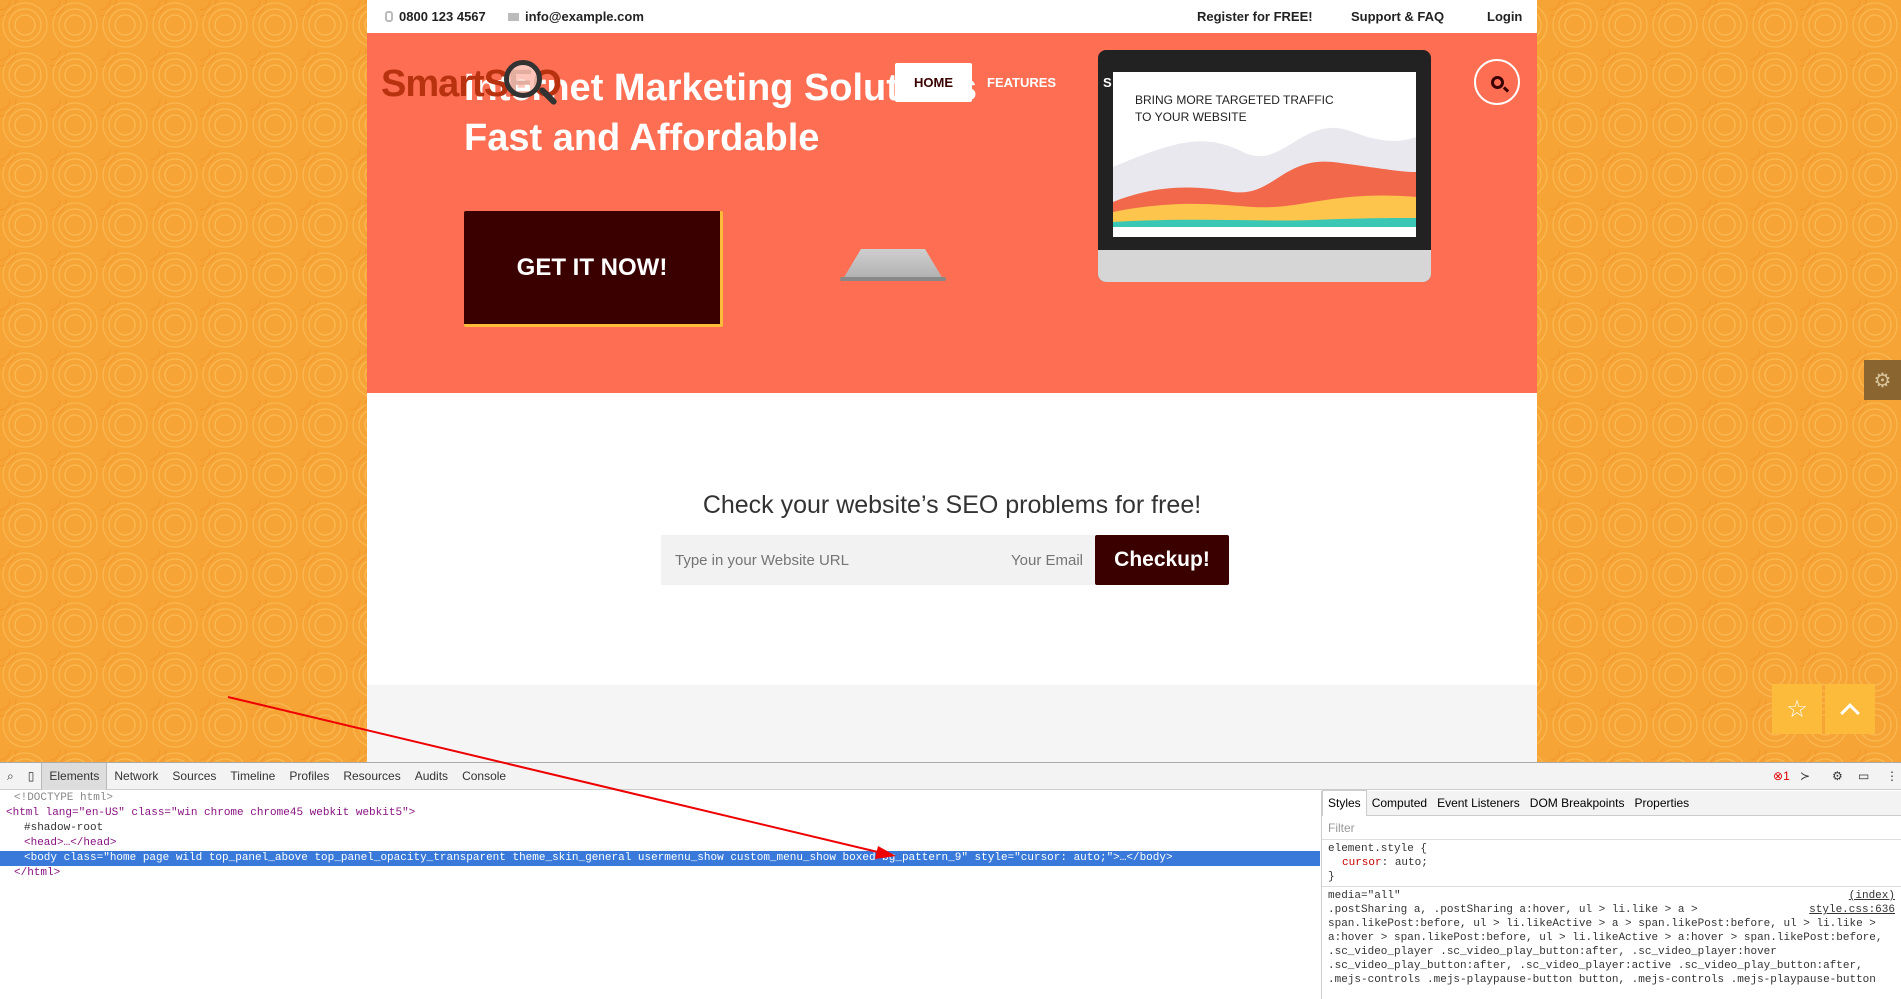  I want to click on support-link: Support & FAQ, so click(1397, 16).